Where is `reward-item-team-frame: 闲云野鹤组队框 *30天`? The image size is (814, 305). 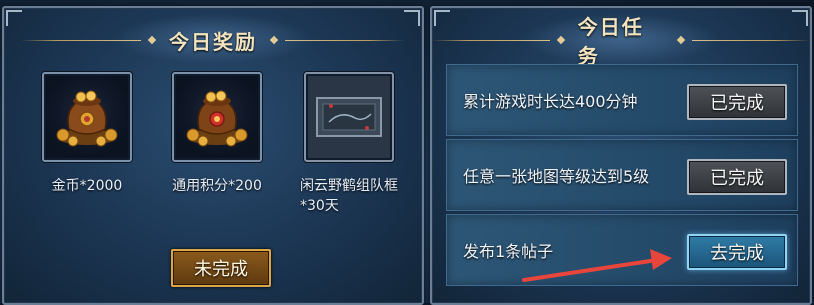
reward-item-team-frame: 闲云野鹤组队框 *30天 is located at coordinates (349, 144).